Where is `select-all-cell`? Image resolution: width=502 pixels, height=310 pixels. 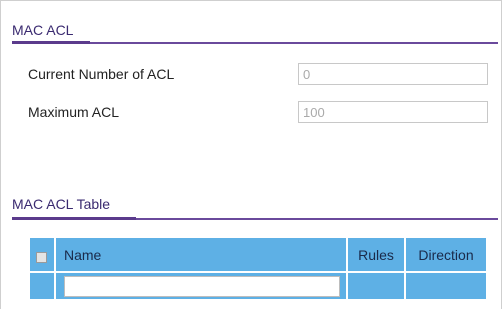
select-all-cell is located at coordinates (42, 254).